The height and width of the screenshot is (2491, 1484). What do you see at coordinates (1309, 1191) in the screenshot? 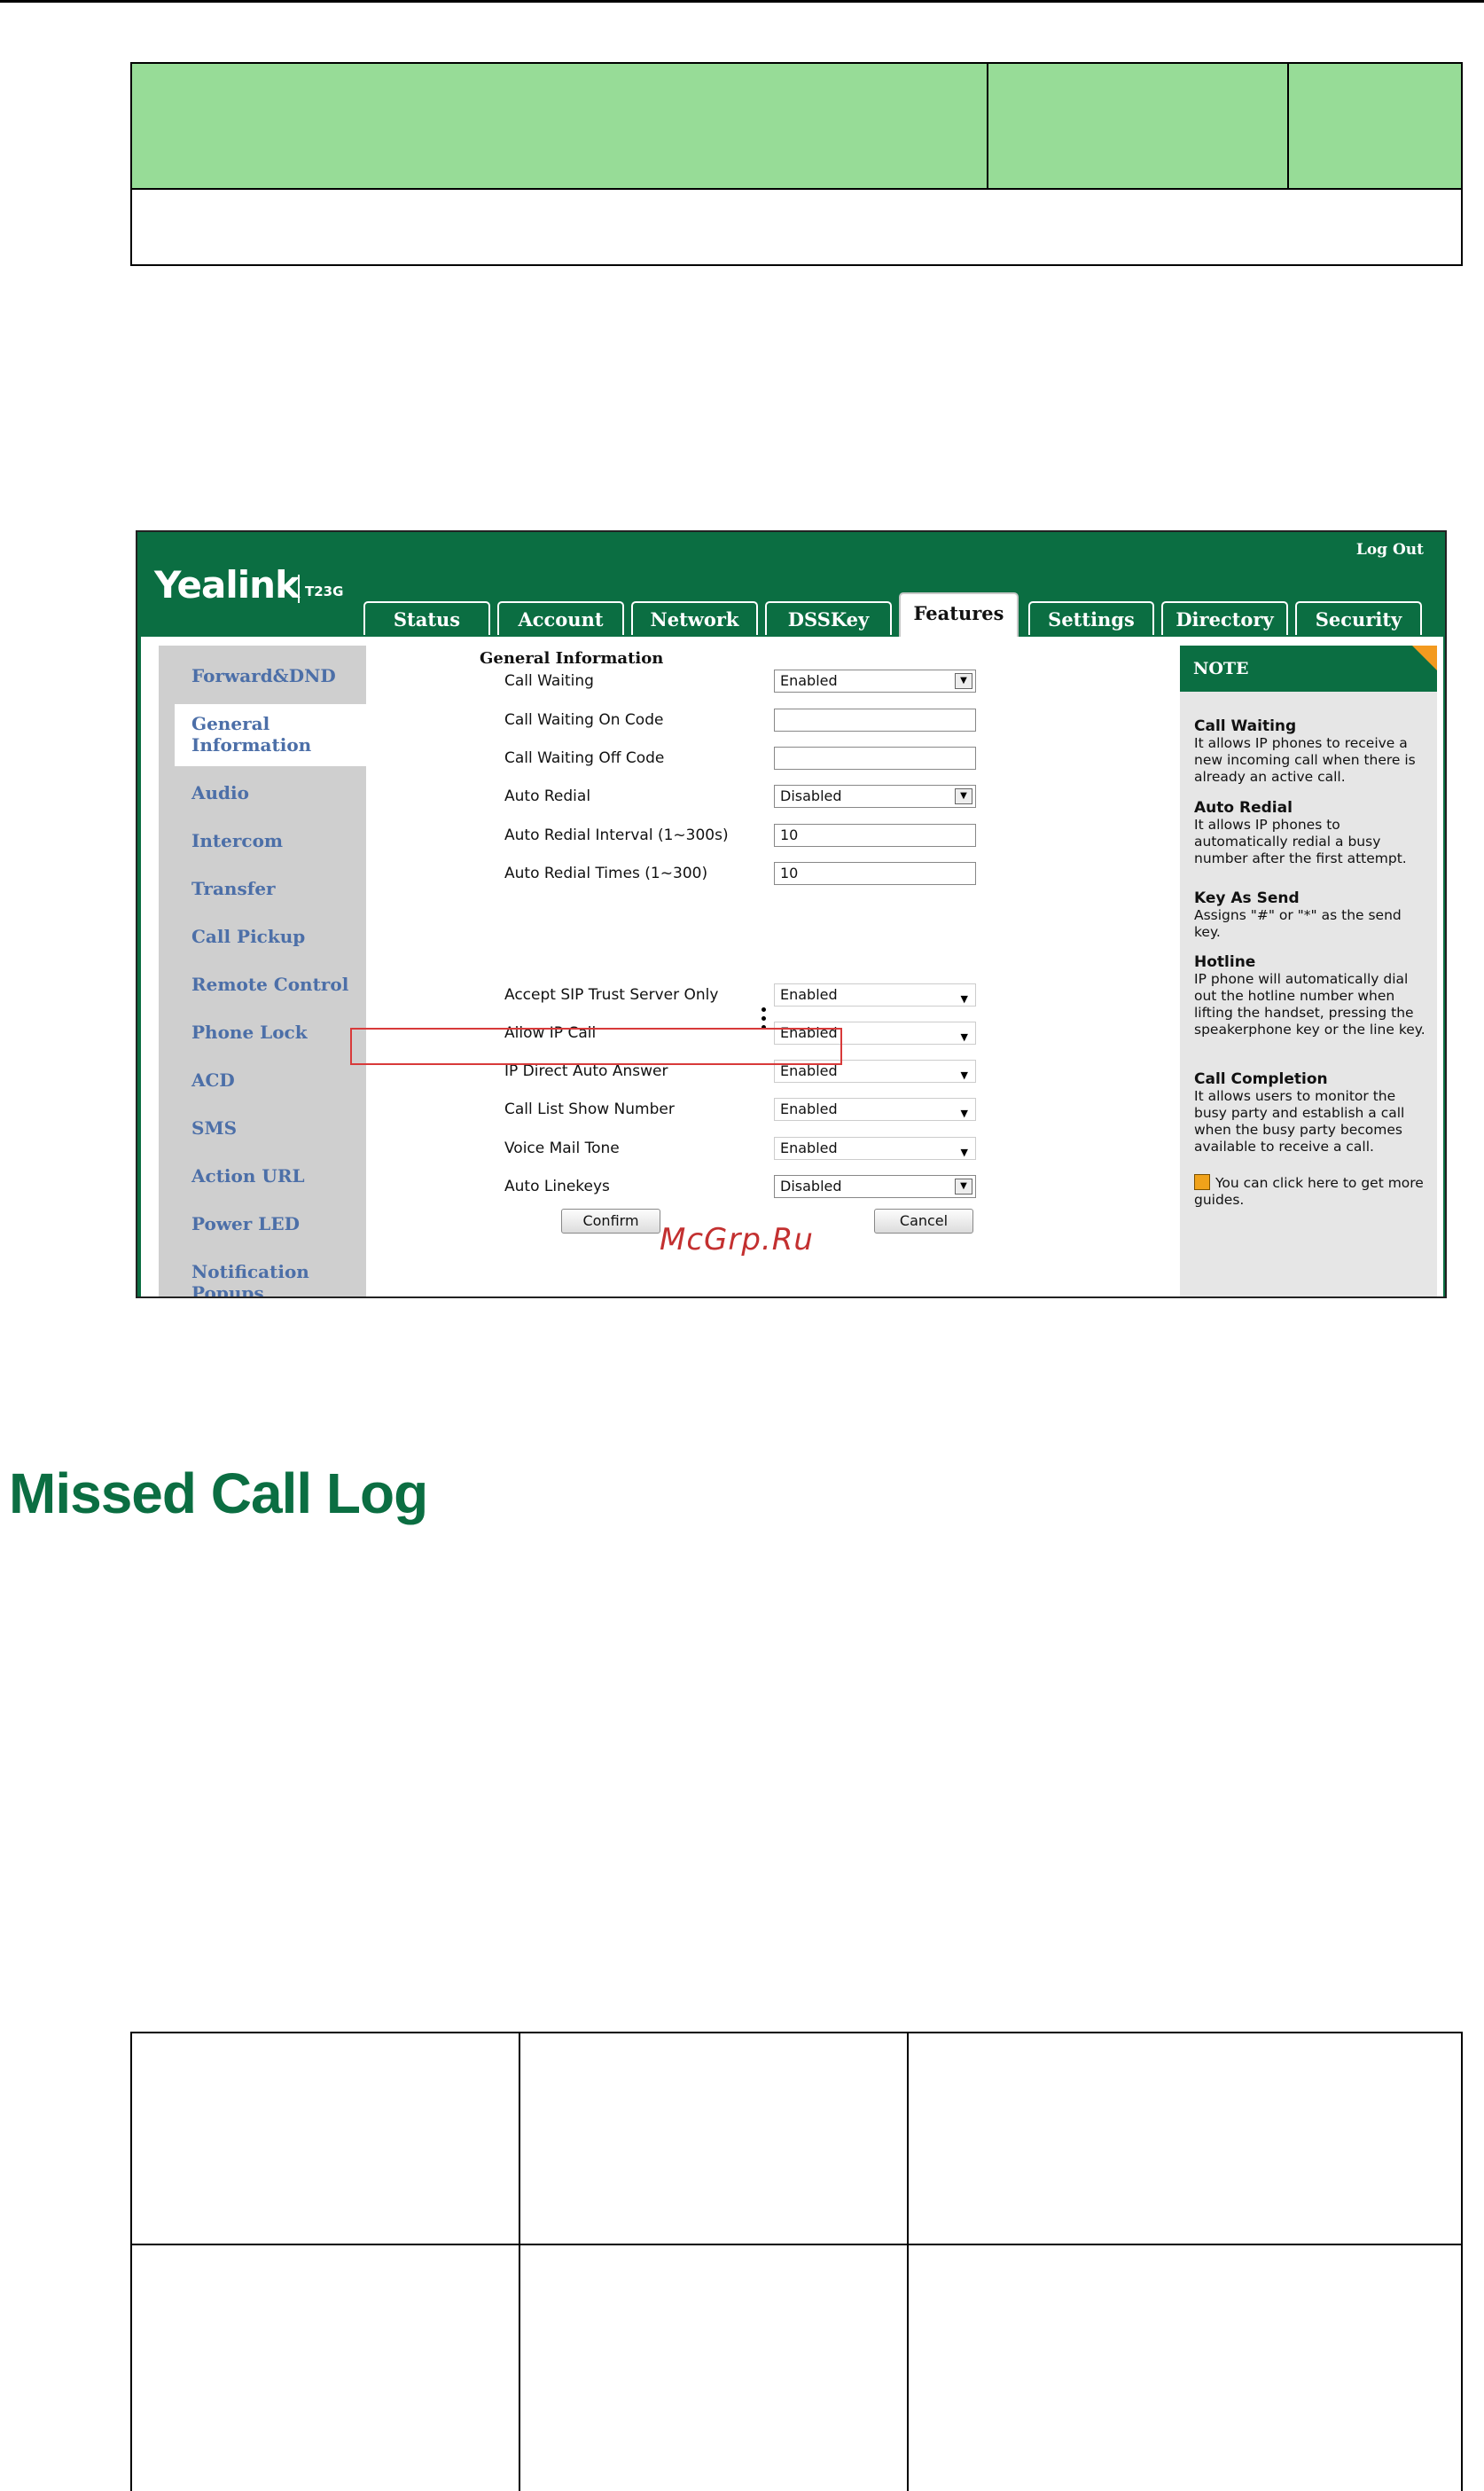
I see `guide-text: You can click here to get more guides.` at bounding box center [1309, 1191].